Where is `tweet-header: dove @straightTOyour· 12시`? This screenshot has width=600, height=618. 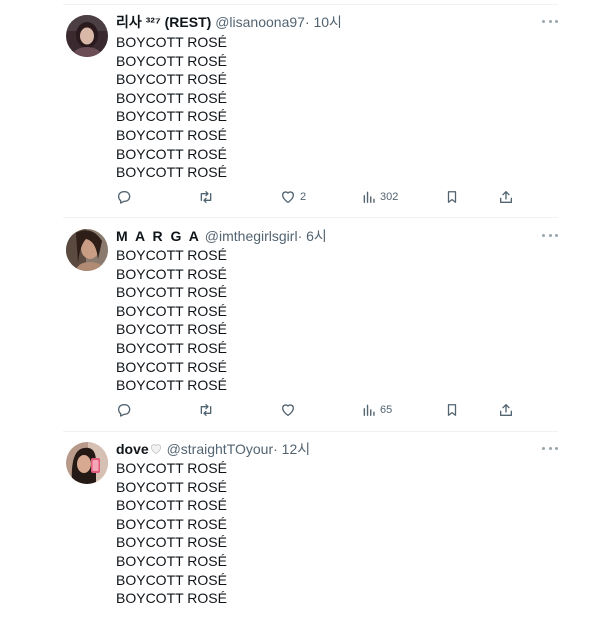 tweet-header: dove @straightTOyour· 12시 is located at coordinates (213, 449).